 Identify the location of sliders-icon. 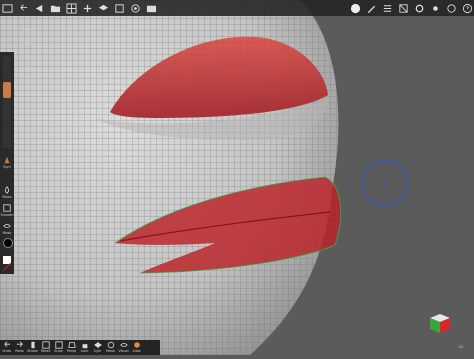
(387, 8).